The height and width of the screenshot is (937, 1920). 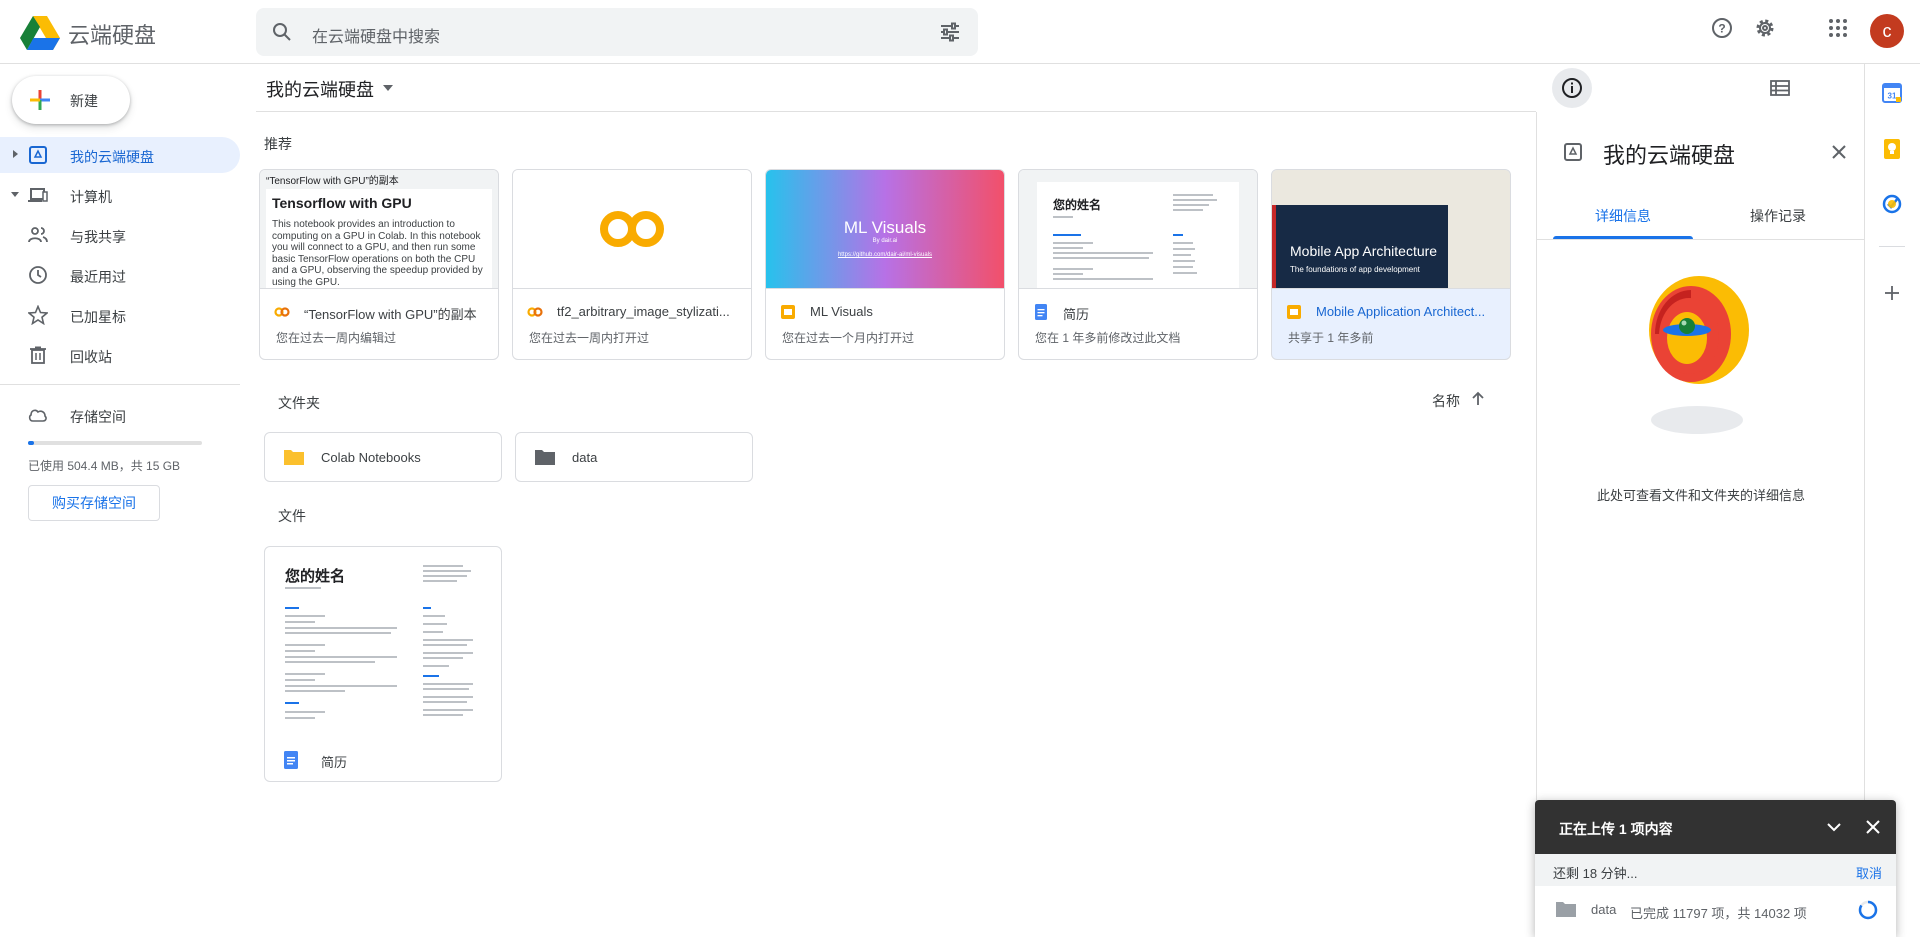 I want to click on sidebar-item-starred: 已加星标, so click(x=120, y=315).